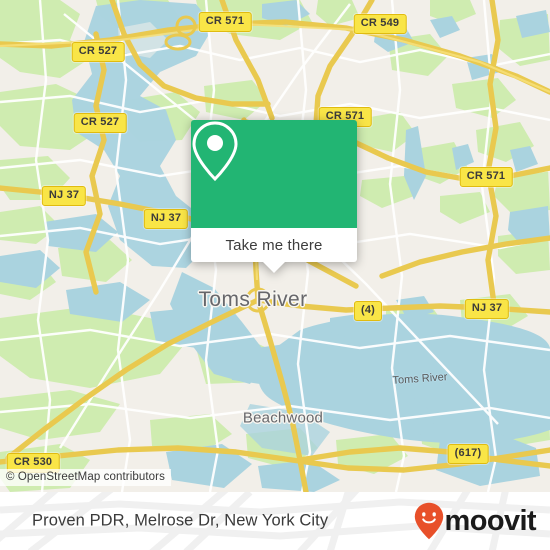 This screenshot has width=550, height=550. I want to click on callout-image-area, so click(274, 174).